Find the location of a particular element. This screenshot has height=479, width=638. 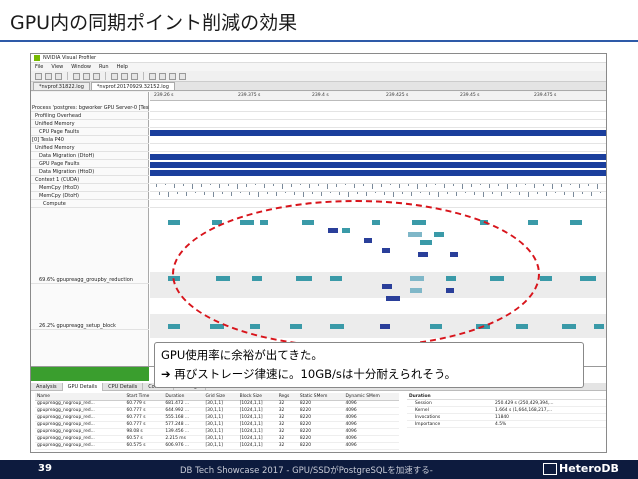

property-key: Importance is located at coordinates (428, 424).